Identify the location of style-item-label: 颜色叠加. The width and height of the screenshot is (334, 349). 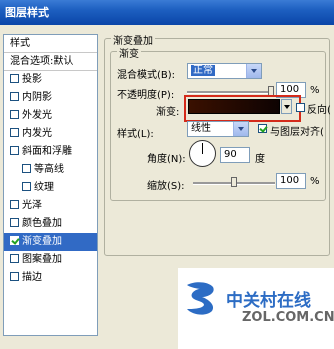
(42, 223).